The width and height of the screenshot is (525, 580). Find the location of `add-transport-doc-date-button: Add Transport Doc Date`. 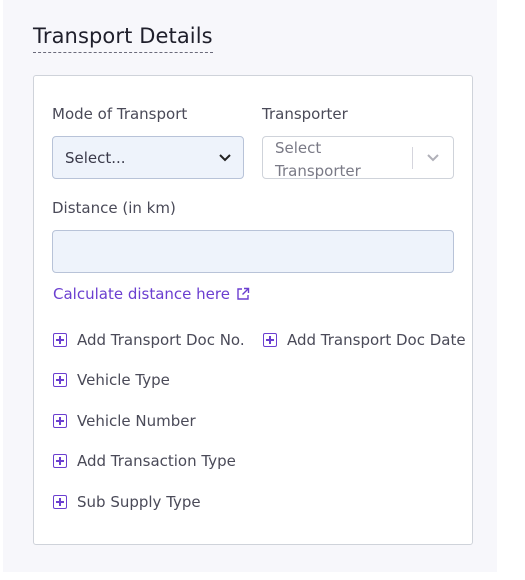

add-transport-doc-date-button: Add Transport Doc Date is located at coordinates (364, 340).